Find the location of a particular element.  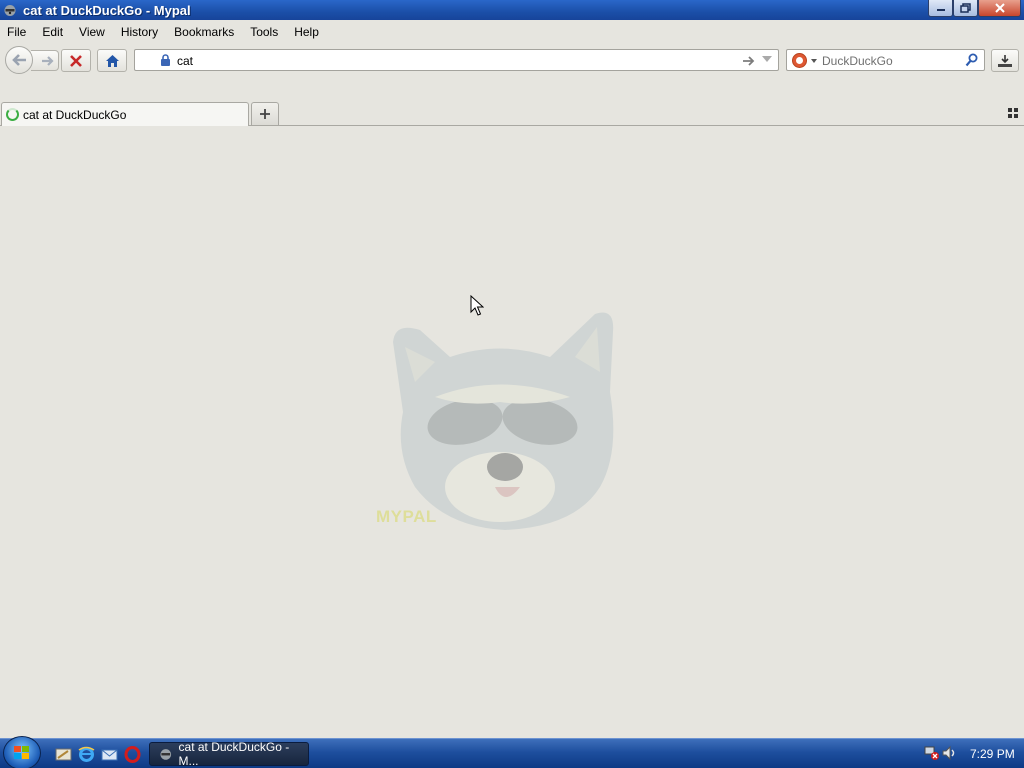

home-button is located at coordinates (112, 60).